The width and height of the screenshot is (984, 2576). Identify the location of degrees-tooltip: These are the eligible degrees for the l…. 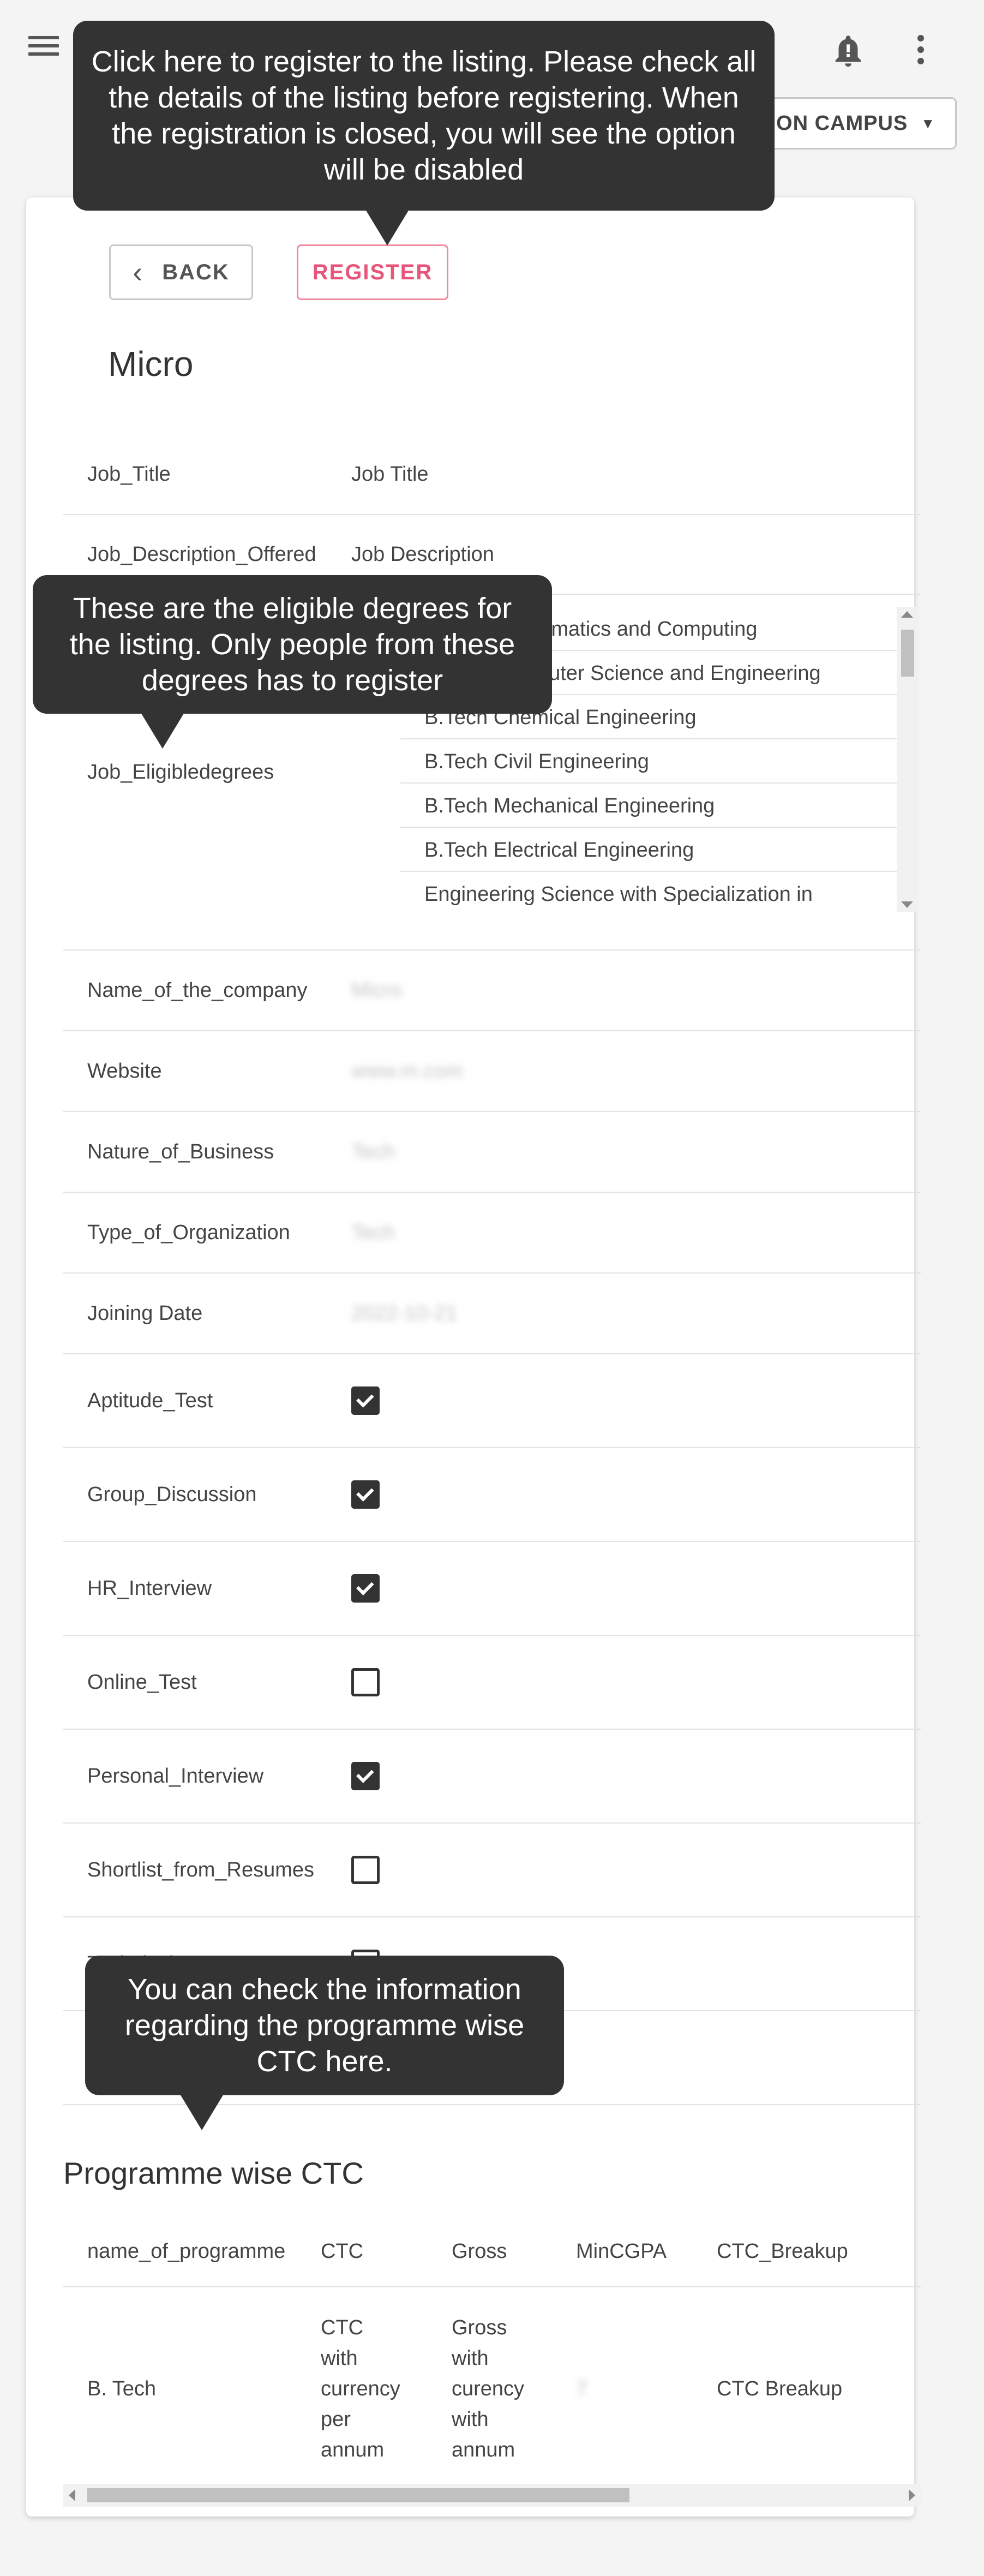
(292, 662).